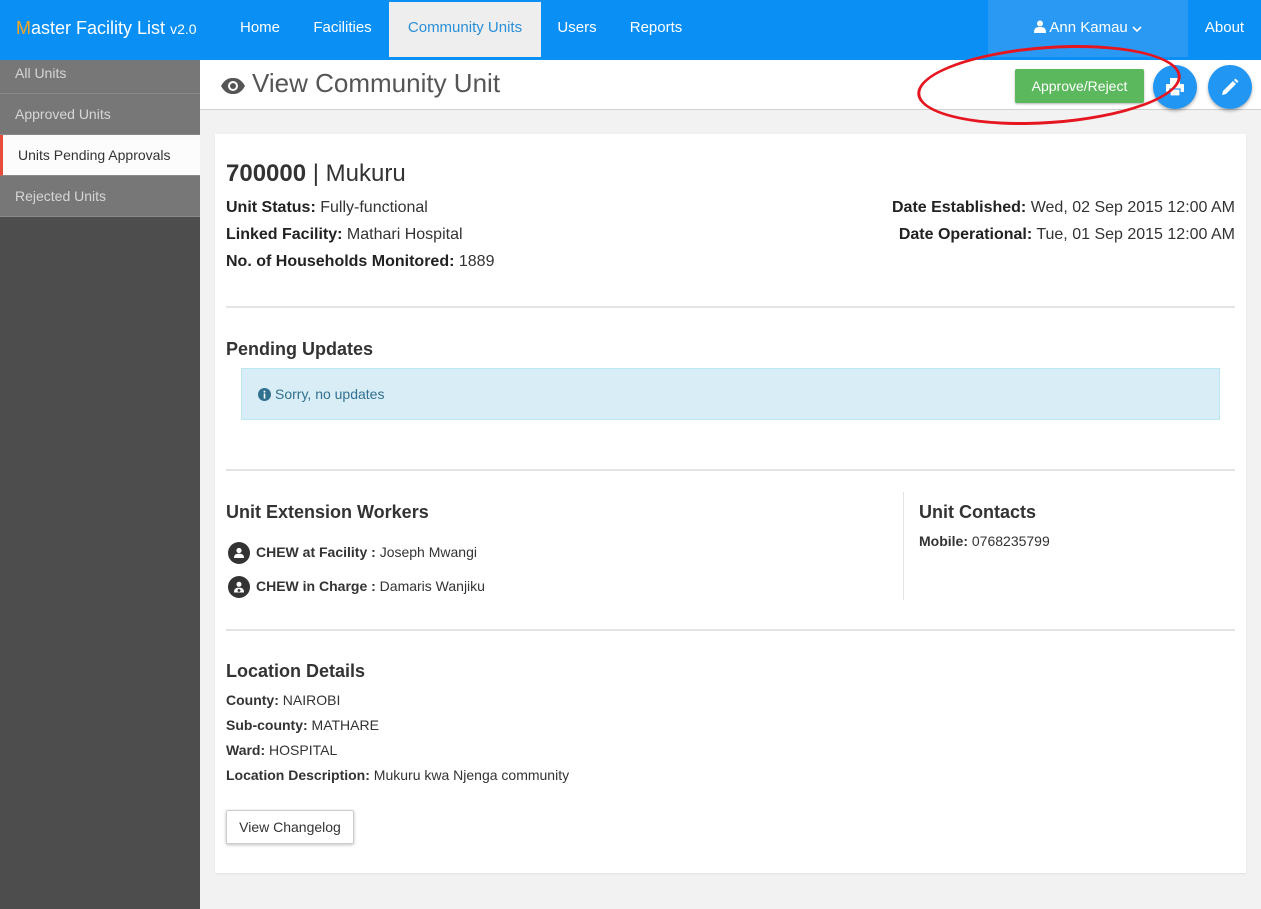 The image size is (1261, 909). Describe the element at coordinates (311, 700) in the screenshot. I see `county-value: NAIROBI` at that location.